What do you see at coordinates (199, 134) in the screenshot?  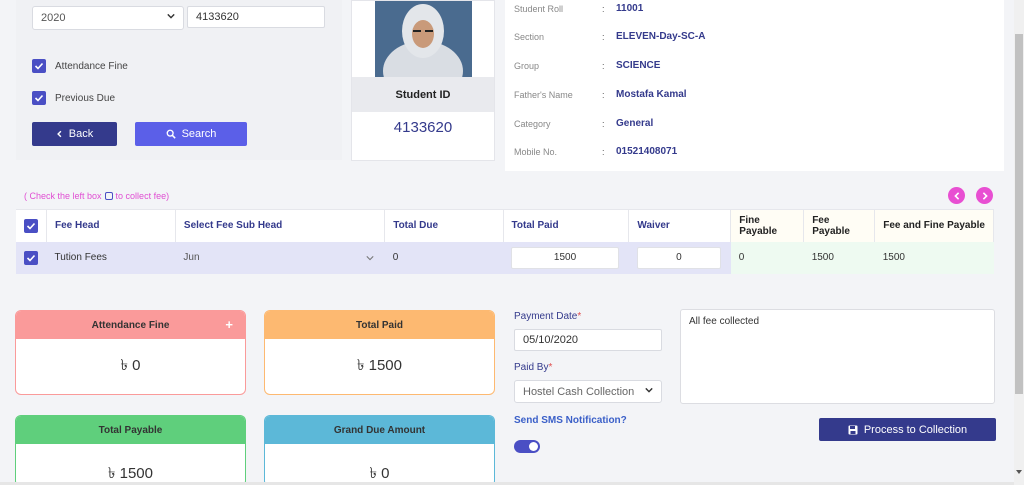 I see `search-button-label: Search` at bounding box center [199, 134].